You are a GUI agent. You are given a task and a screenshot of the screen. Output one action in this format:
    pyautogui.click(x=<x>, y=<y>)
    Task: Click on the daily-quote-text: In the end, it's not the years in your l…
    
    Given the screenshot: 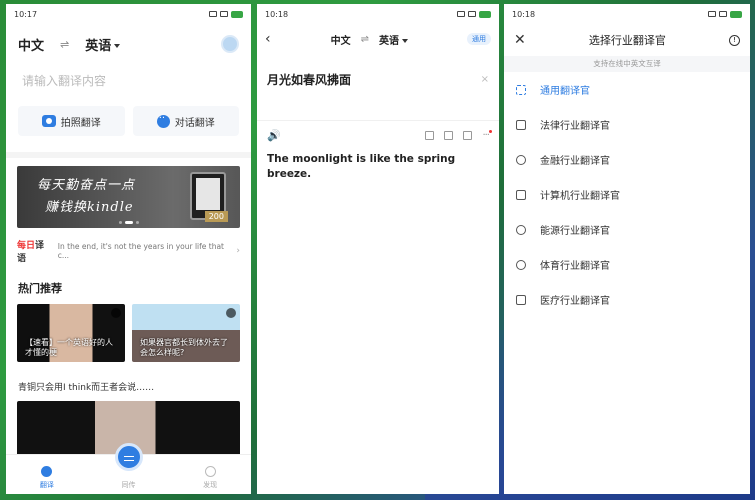 What is the action you would take?
    pyautogui.click(x=140, y=251)
    